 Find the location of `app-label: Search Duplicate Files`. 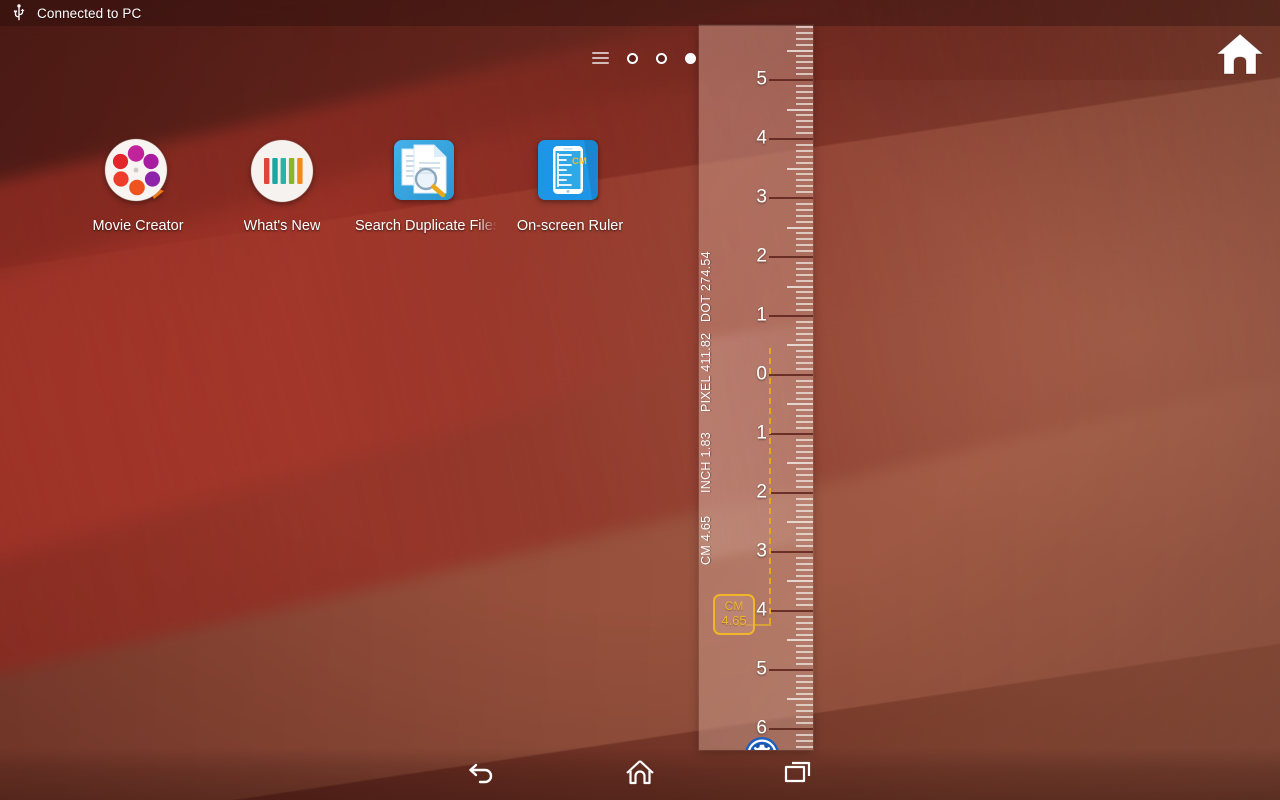

app-label: Search Duplicate Files is located at coordinates (426, 226).